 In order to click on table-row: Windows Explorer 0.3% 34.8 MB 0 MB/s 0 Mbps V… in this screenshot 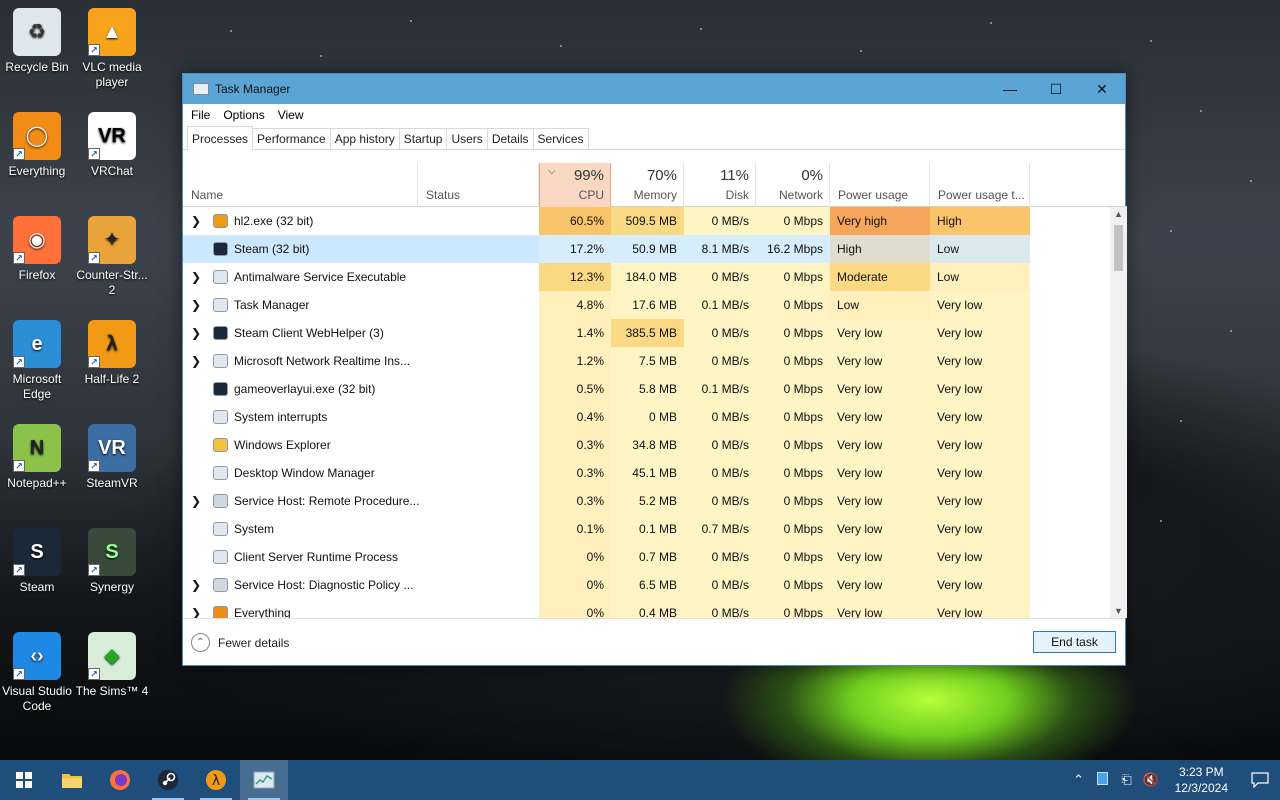, I will do `click(655, 445)`.